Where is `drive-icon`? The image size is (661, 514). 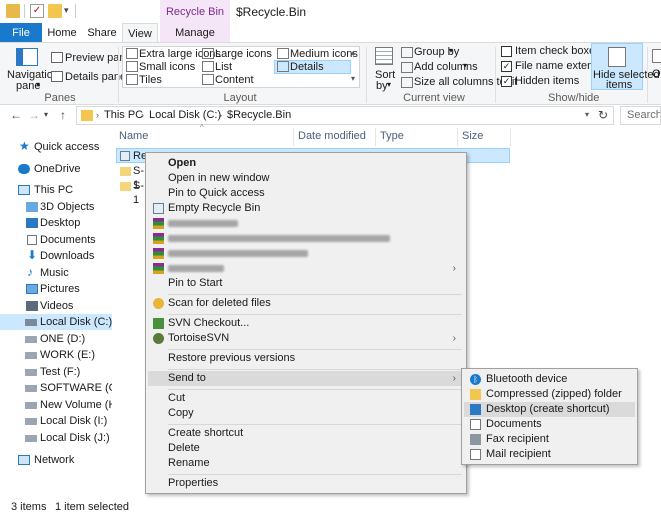 drive-icon is located at coordinates (31, 405).